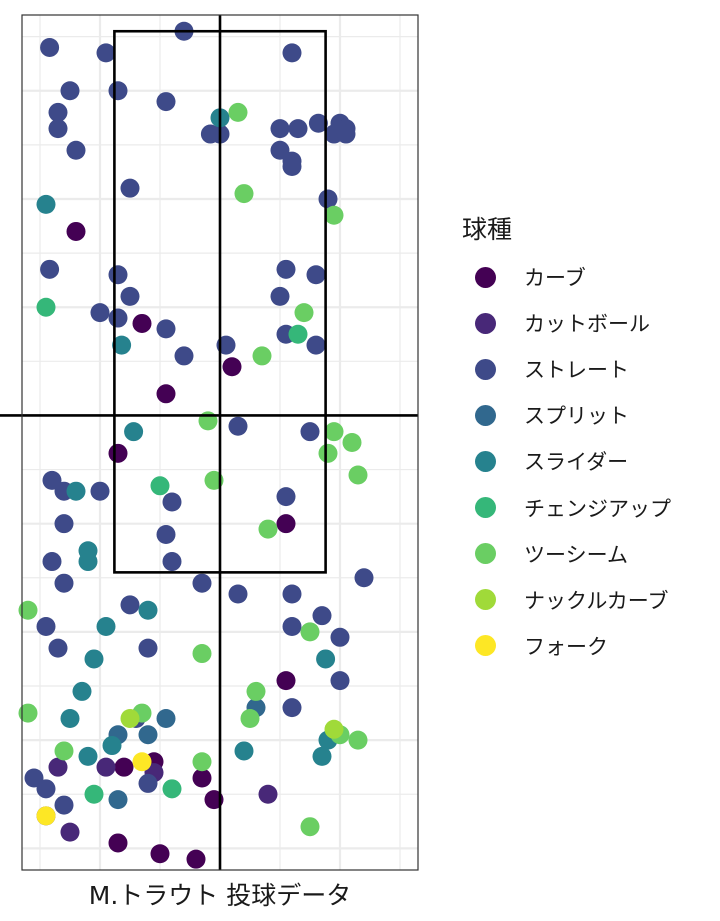 This screenshot has height=921, width=720. Describe the element at coordinates (566, 554) in the screenshot. I see `legend-item: ツーシーム` at that location.